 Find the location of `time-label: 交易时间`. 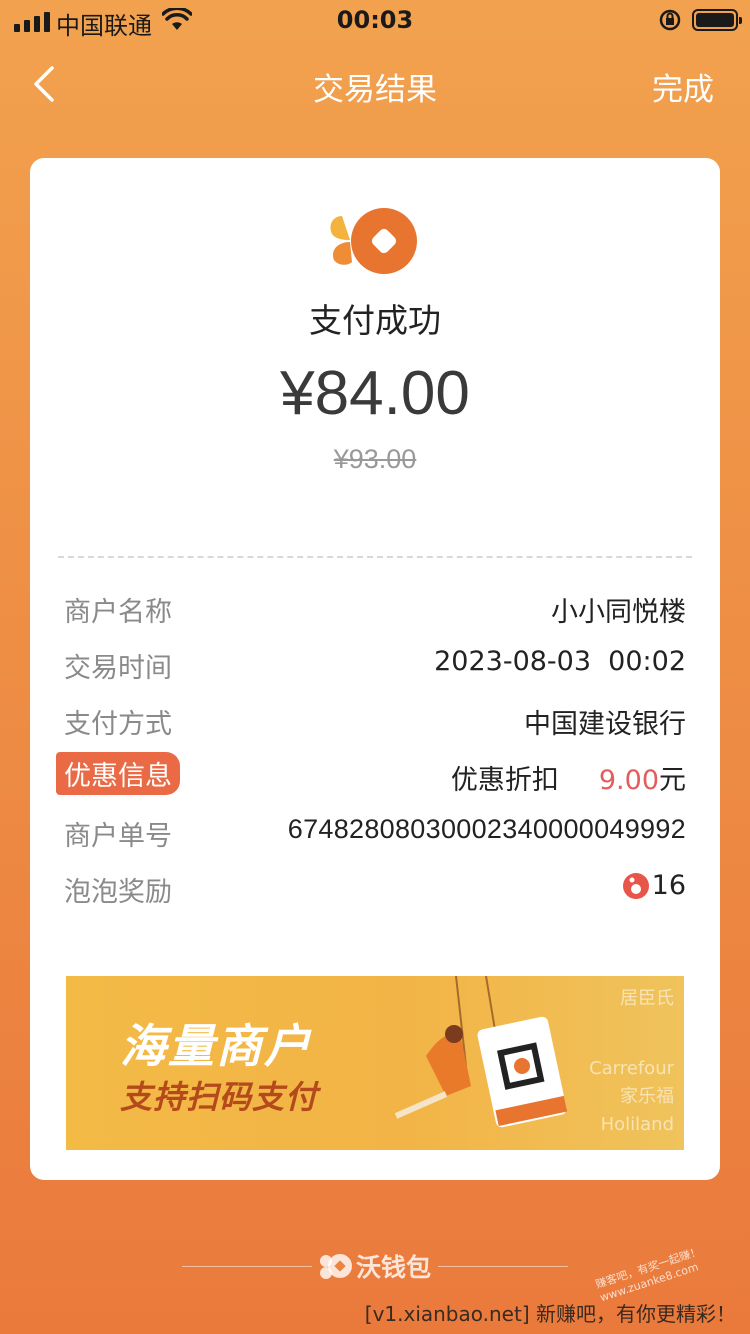

time-label: 交易时间 is located at coordinates (118, 668).